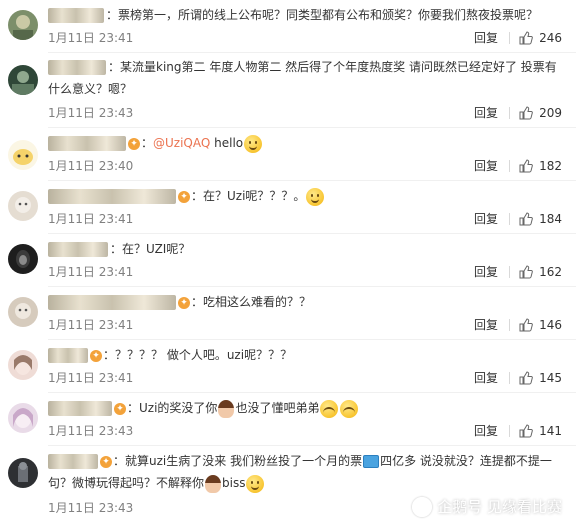 Image resolution: width=576 pixels, height=521 pixels. What do you see at coordinates (305, 38) in the screenshot?
I see `comment-meta: 1月11日 23:41 回复 246` at bounding box center [305, 38].